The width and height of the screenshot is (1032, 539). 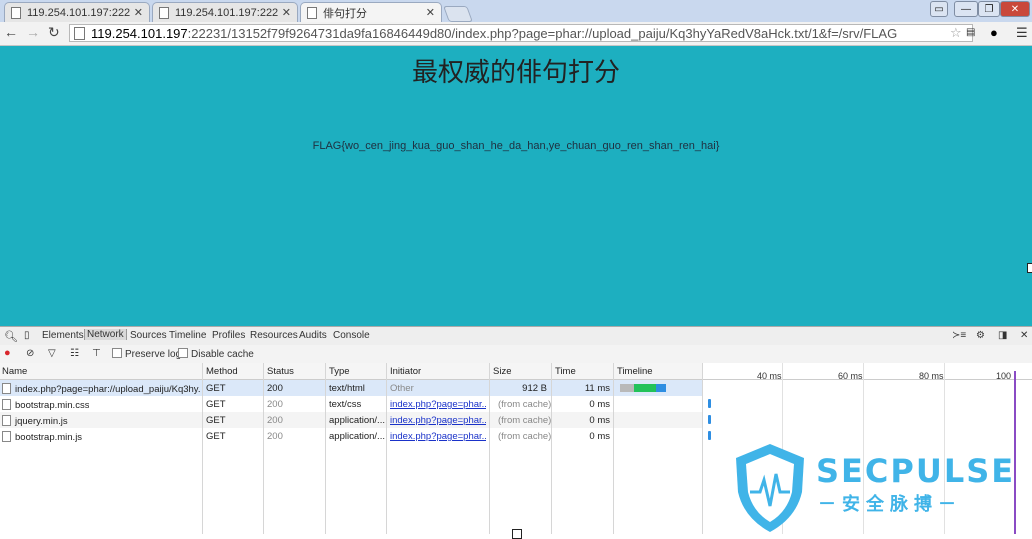 What do you see at coordinates (458, 14) in the screenshot?
I see `new-tab-button` at bounding box center [458, 14].